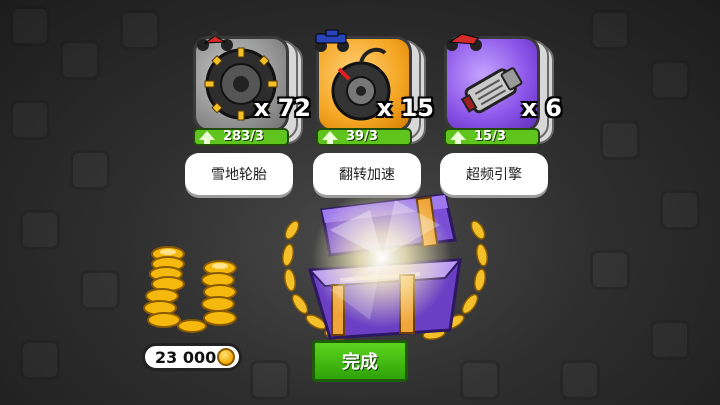 The image size is (720, 405). What do you see at coordinates (332, 40) in the screenshot?
I see `monster-truck-icon` at bounding box center [332, 40].